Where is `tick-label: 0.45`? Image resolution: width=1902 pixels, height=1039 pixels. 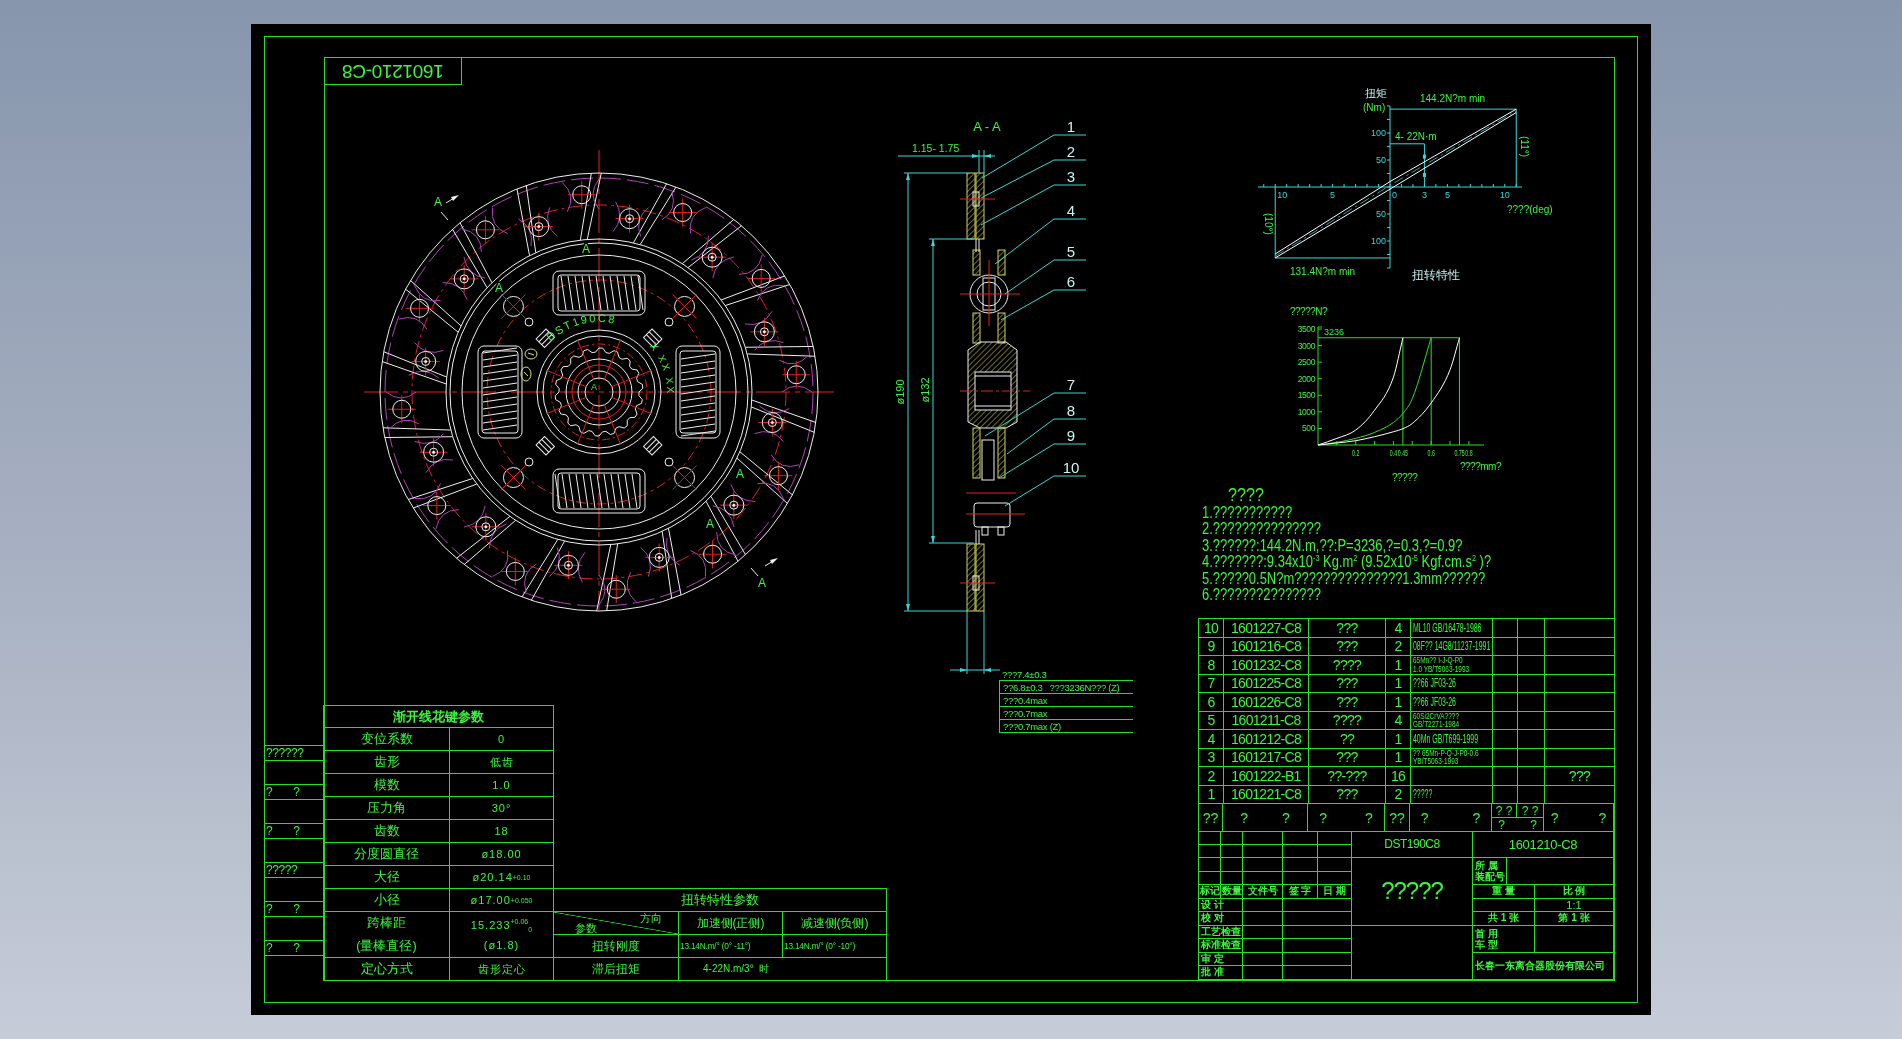 tick-label: 0.45 is located at coordinates (1402, 453).